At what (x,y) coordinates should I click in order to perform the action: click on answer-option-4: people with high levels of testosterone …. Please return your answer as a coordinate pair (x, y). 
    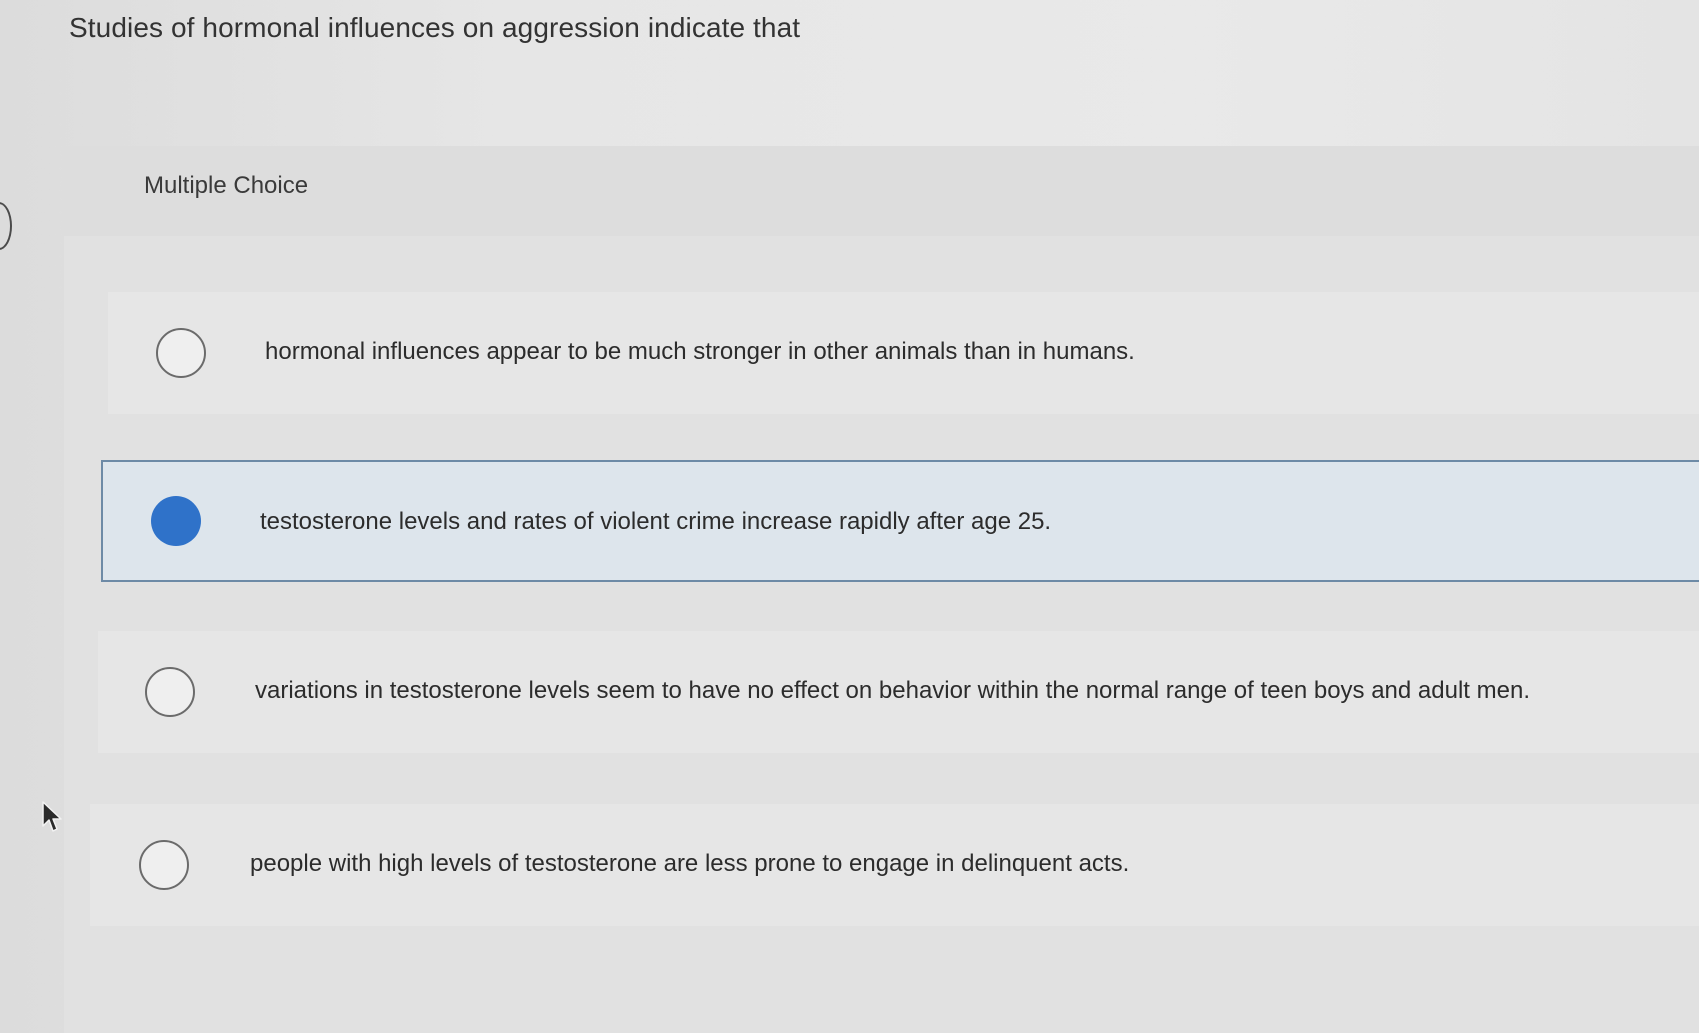
    Looking at the image, I should click on (894, 865).